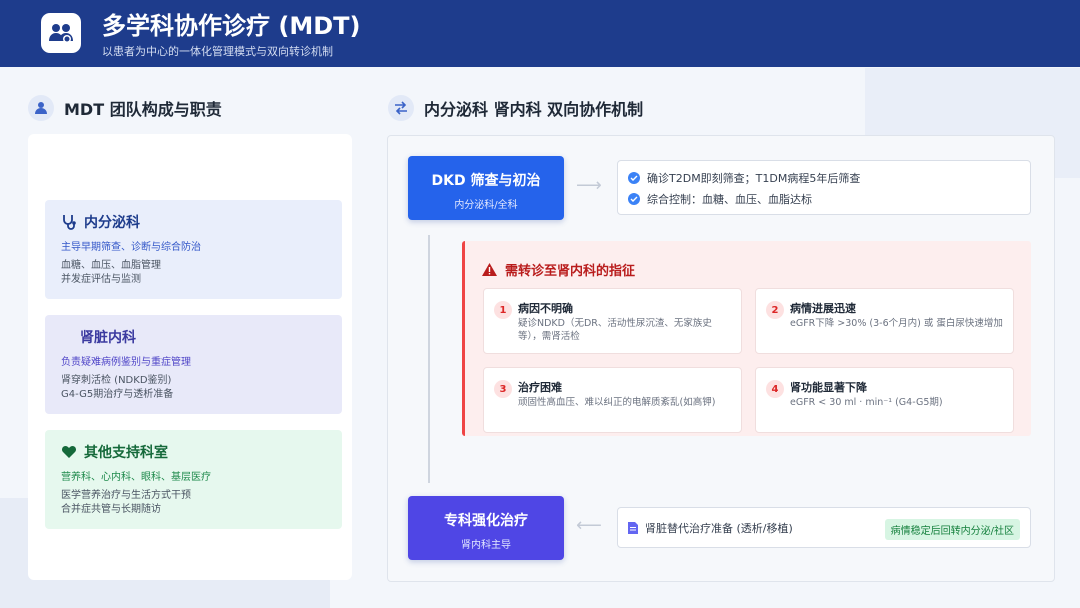 The height and width of the screenshot is (608, 1080). What do you see at coordinates (615, 330) in the screenshot?
I see `criterion-desc: 疑诊NDKD（无DR、活动性尿沉渣、无家族史等），需肾活检` at bounding box center [615, 330].